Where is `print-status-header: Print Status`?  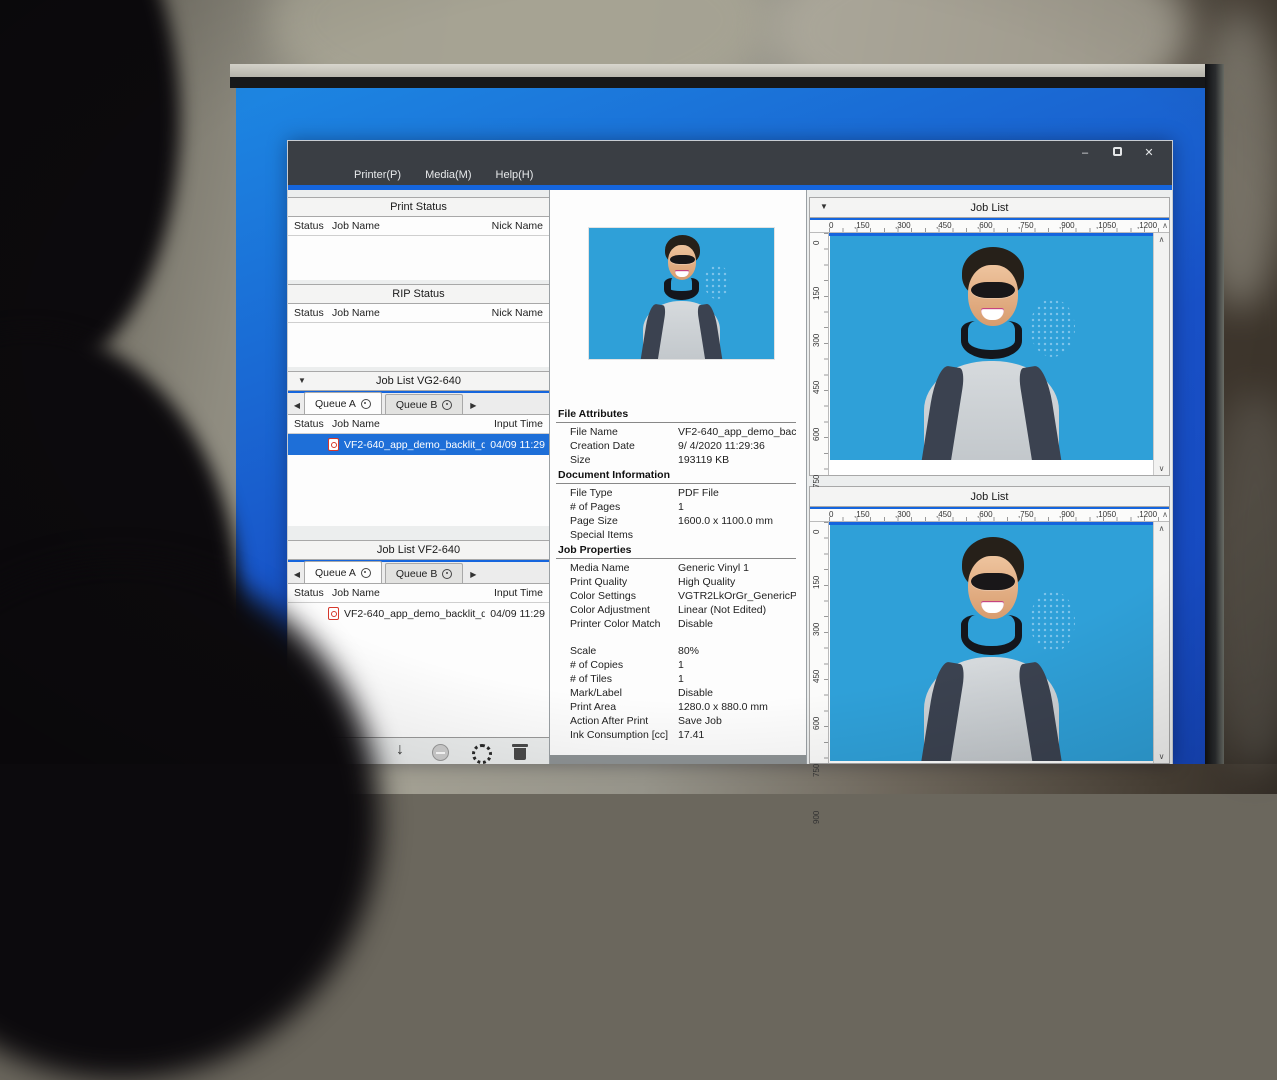
print-status-header: Print Status is located at coordinates (418, 207).